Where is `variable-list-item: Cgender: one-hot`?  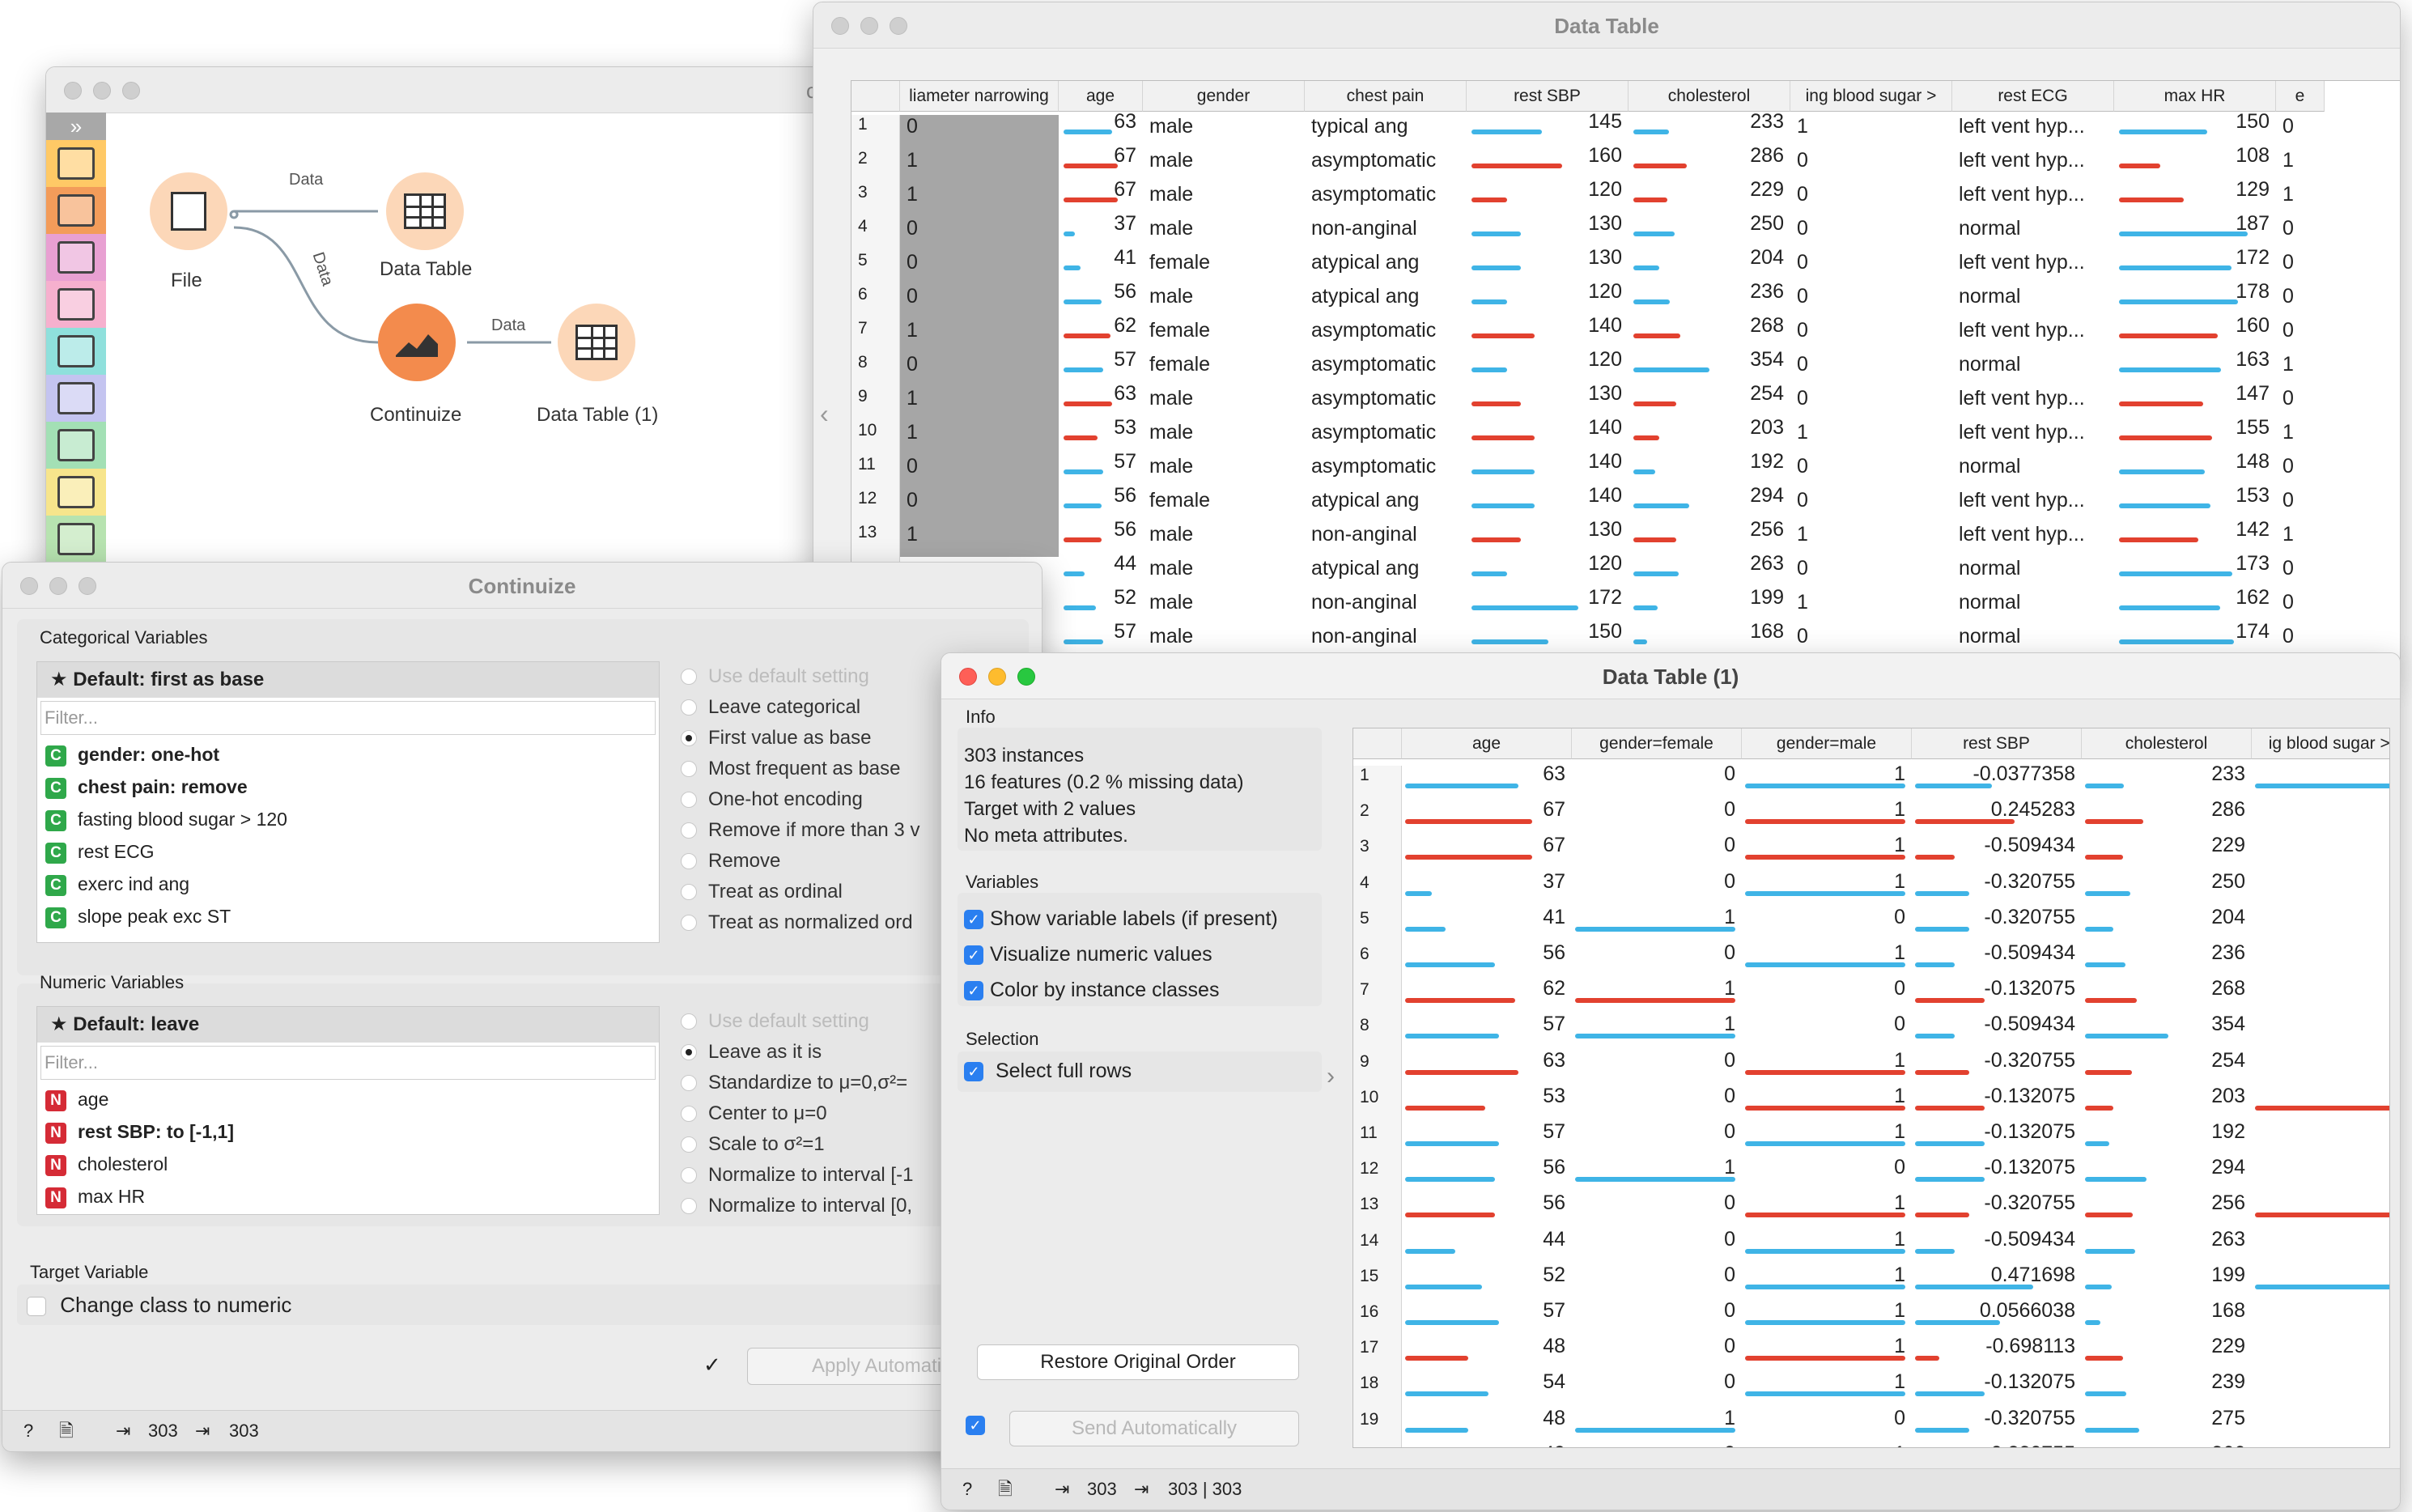 variable-list-item: Cgender: one-hot is located at coordinates (348, 754).